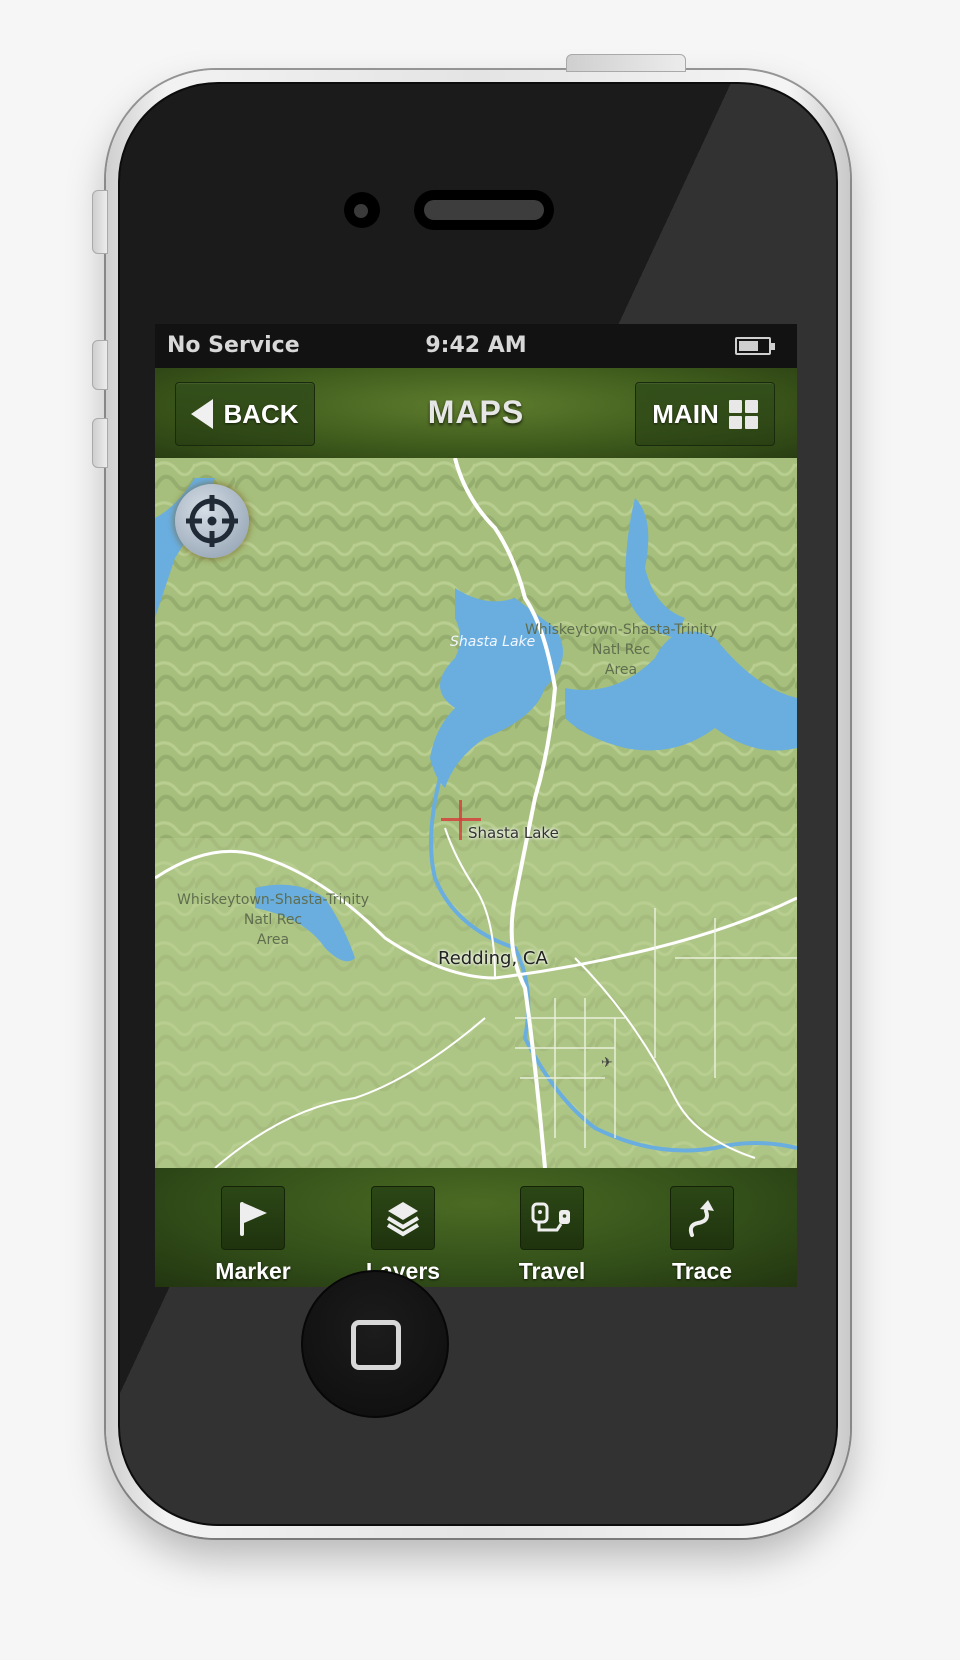  What do you see at coordinates (253, 1218) in the screenshot?
I see `flag-icon` at bounding box center [253, 1218].